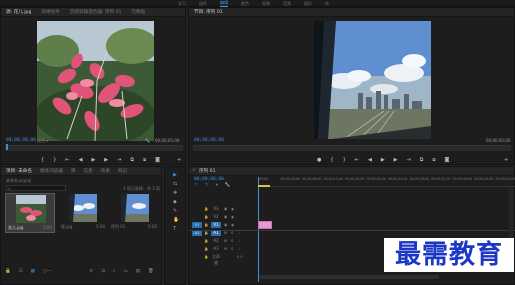 The image size is (515, 285). I want to click on tab-source: 源: 花儿.jpg, so click(18, 12).